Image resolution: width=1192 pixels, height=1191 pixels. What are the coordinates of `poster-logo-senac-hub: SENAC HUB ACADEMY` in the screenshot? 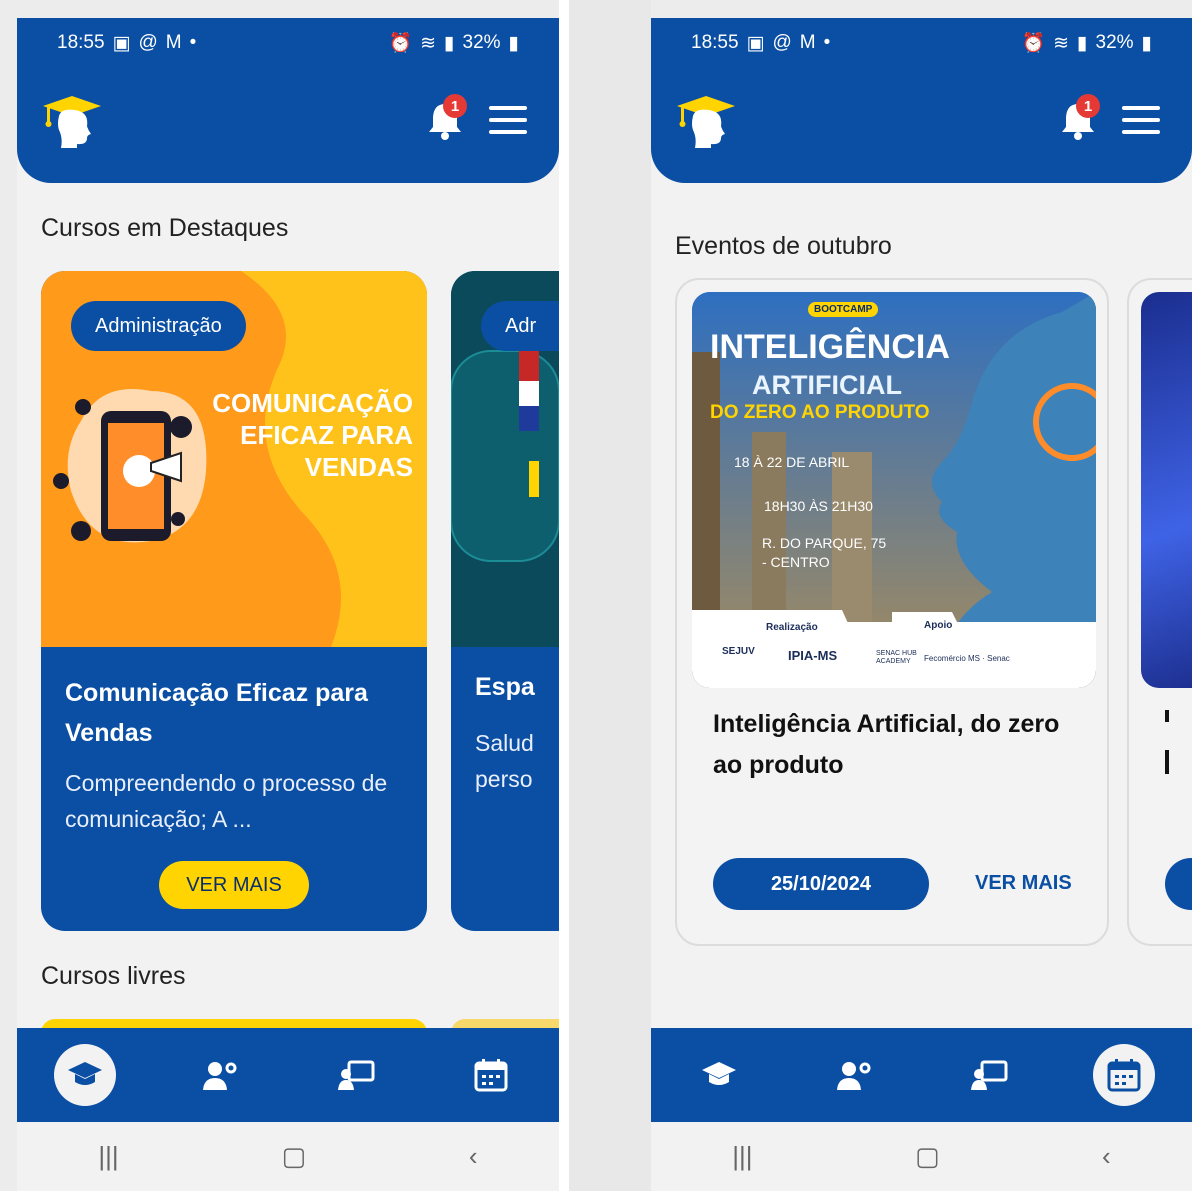 It's located at (896, 657).